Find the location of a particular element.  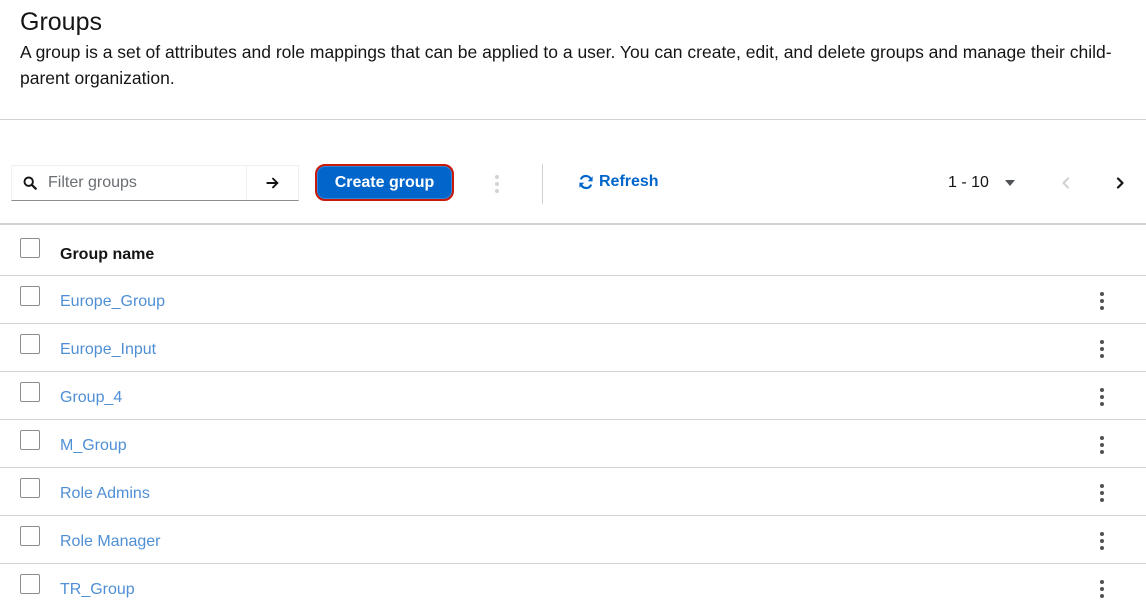

search-submit-button is located at coordinates (272, 183).